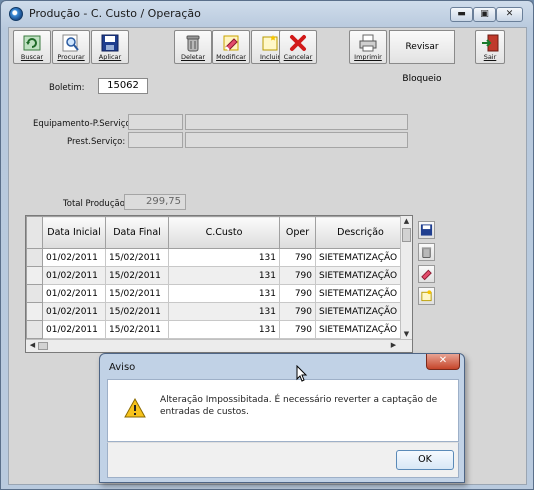 This screenshot has height=490, width=534. What do you see at coordinates (422, 57) in the screenshot?
I see `revisar-bloqueio-button: Revisar Bloqueio` at bounding box center [422, 57].